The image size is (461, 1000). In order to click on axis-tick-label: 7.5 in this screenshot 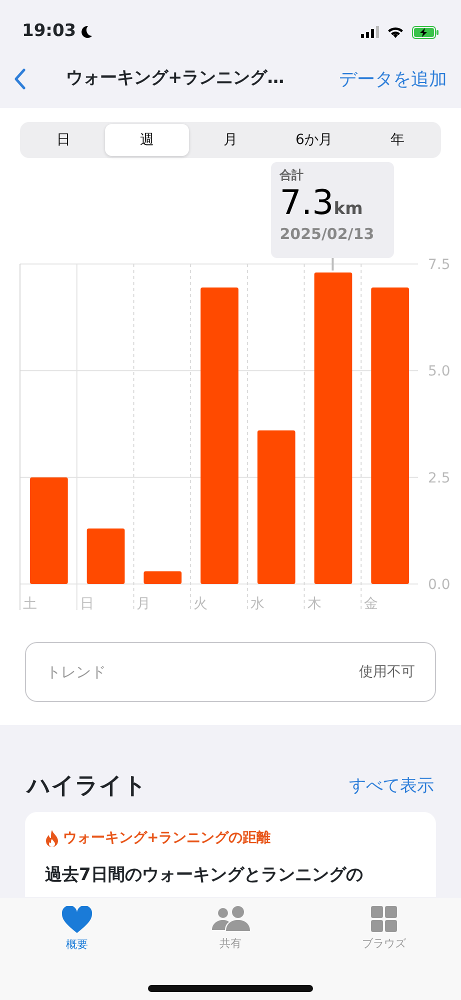, I will do `click(439, 265)`.